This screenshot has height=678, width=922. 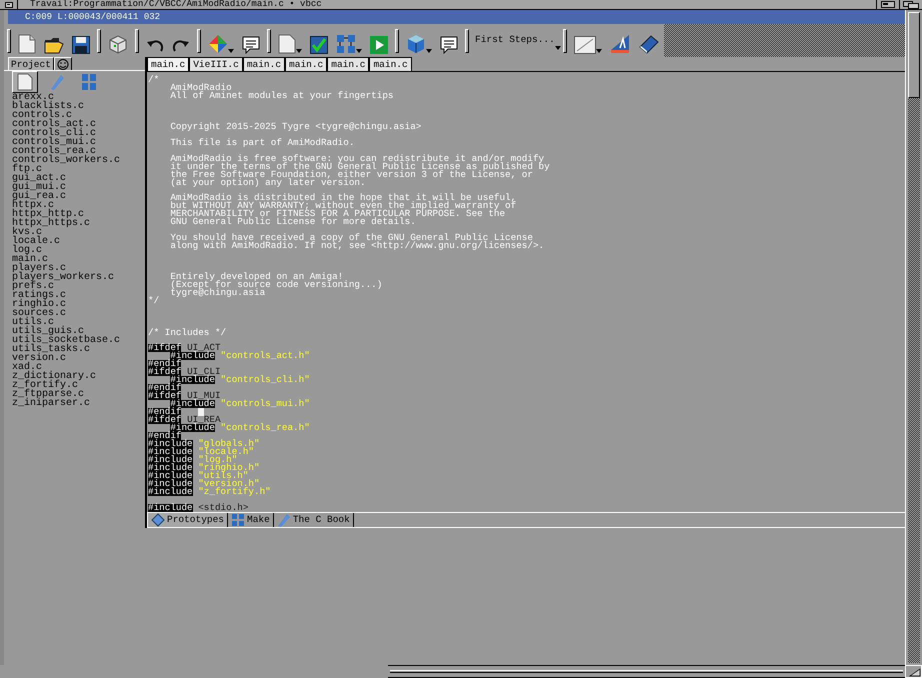 I want to click on save-icon, so click(x=81, y=45).